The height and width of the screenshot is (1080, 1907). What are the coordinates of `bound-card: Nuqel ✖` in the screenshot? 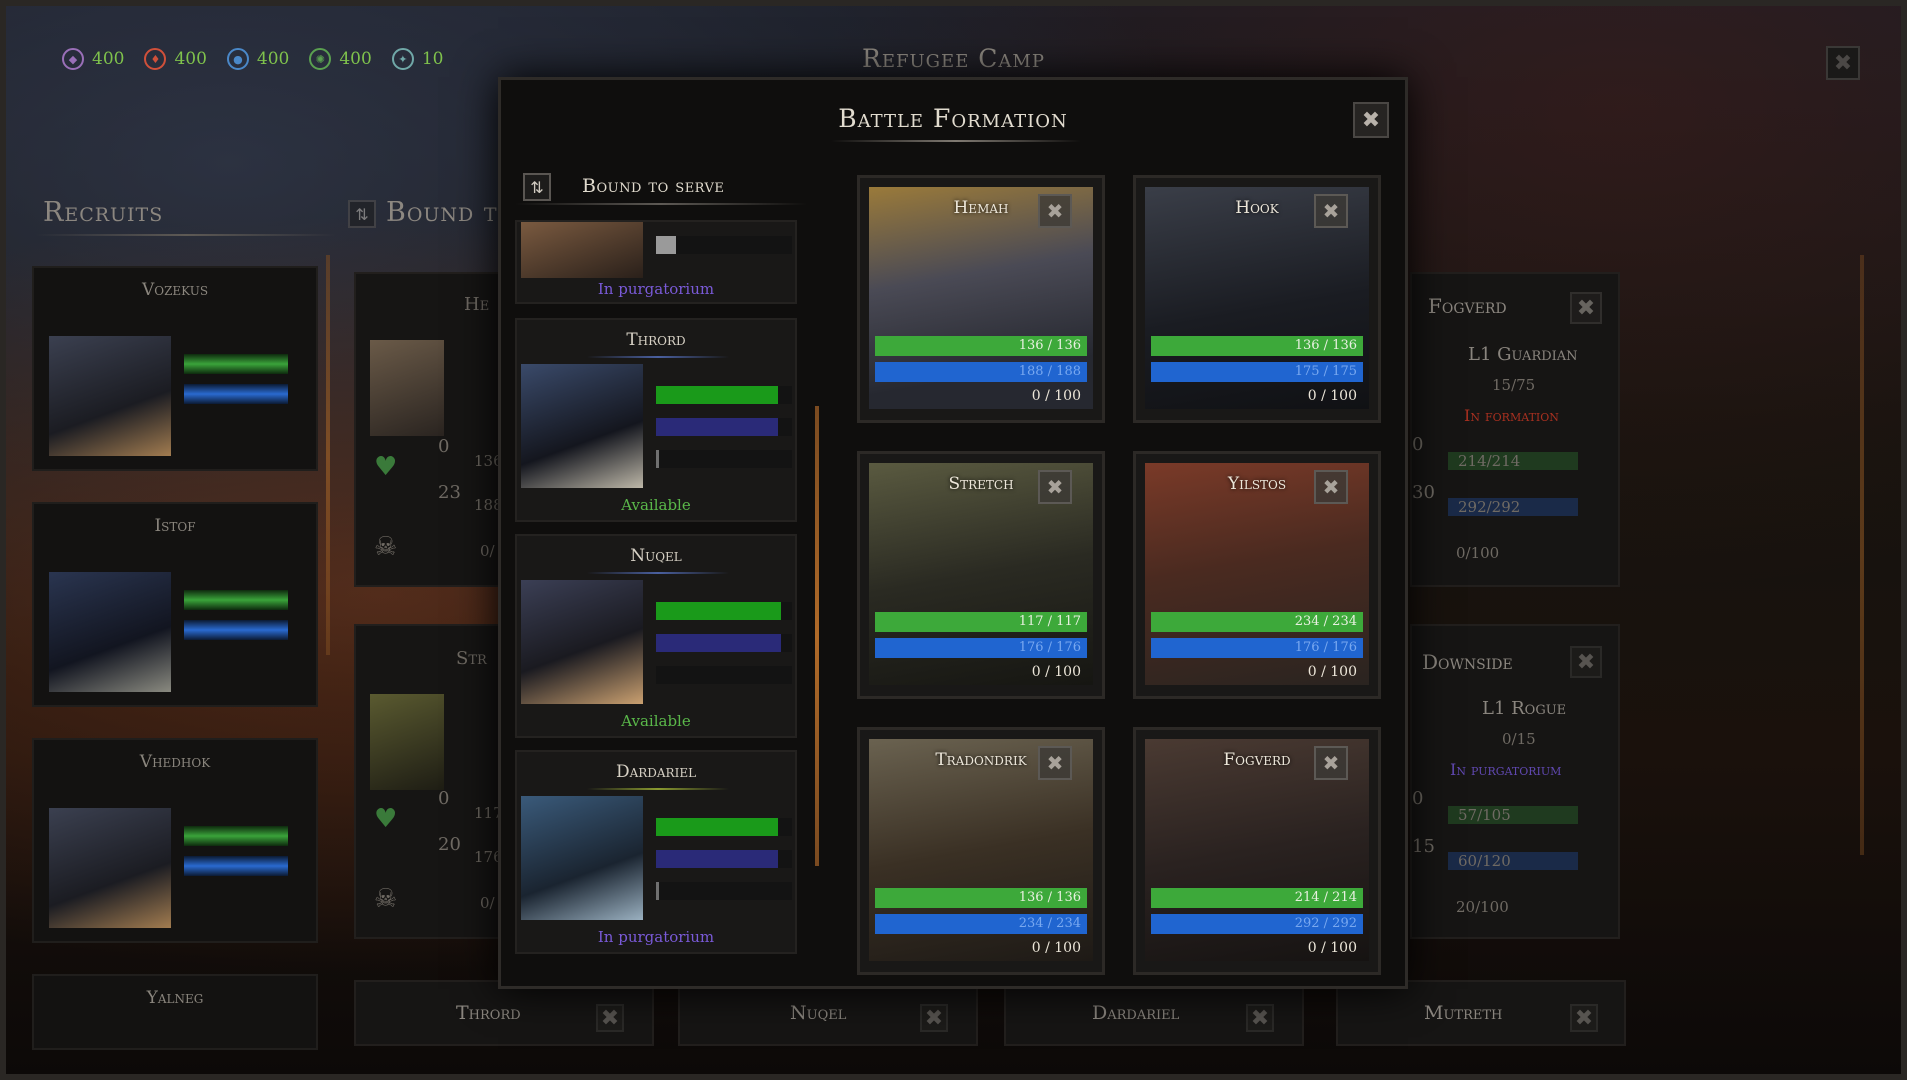 It's located at (828, 1013).